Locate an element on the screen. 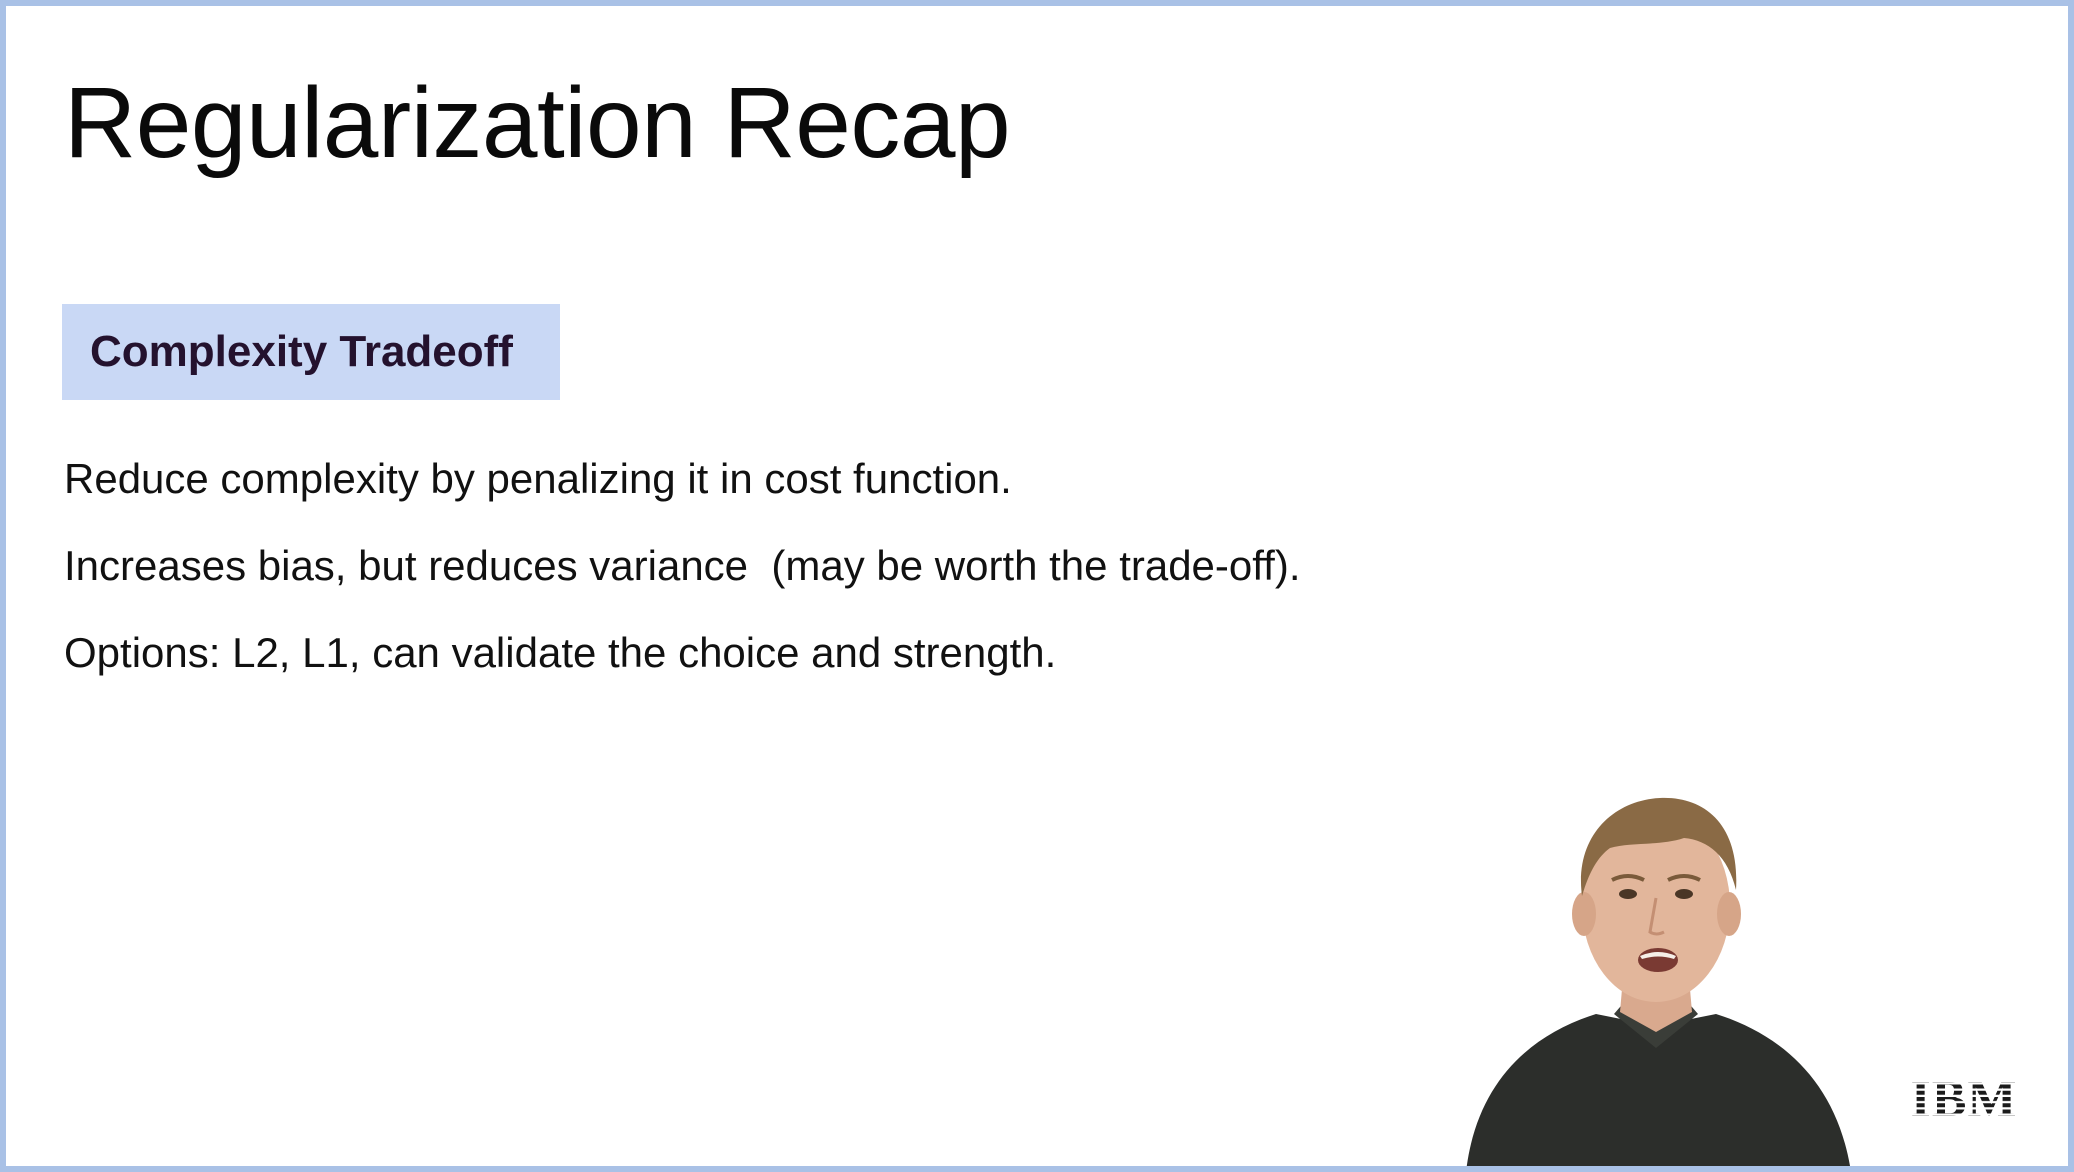 Image resolution: width=2074 pixels, height=1172 pixels. presenter-video is located at coordinates (1658, 981).